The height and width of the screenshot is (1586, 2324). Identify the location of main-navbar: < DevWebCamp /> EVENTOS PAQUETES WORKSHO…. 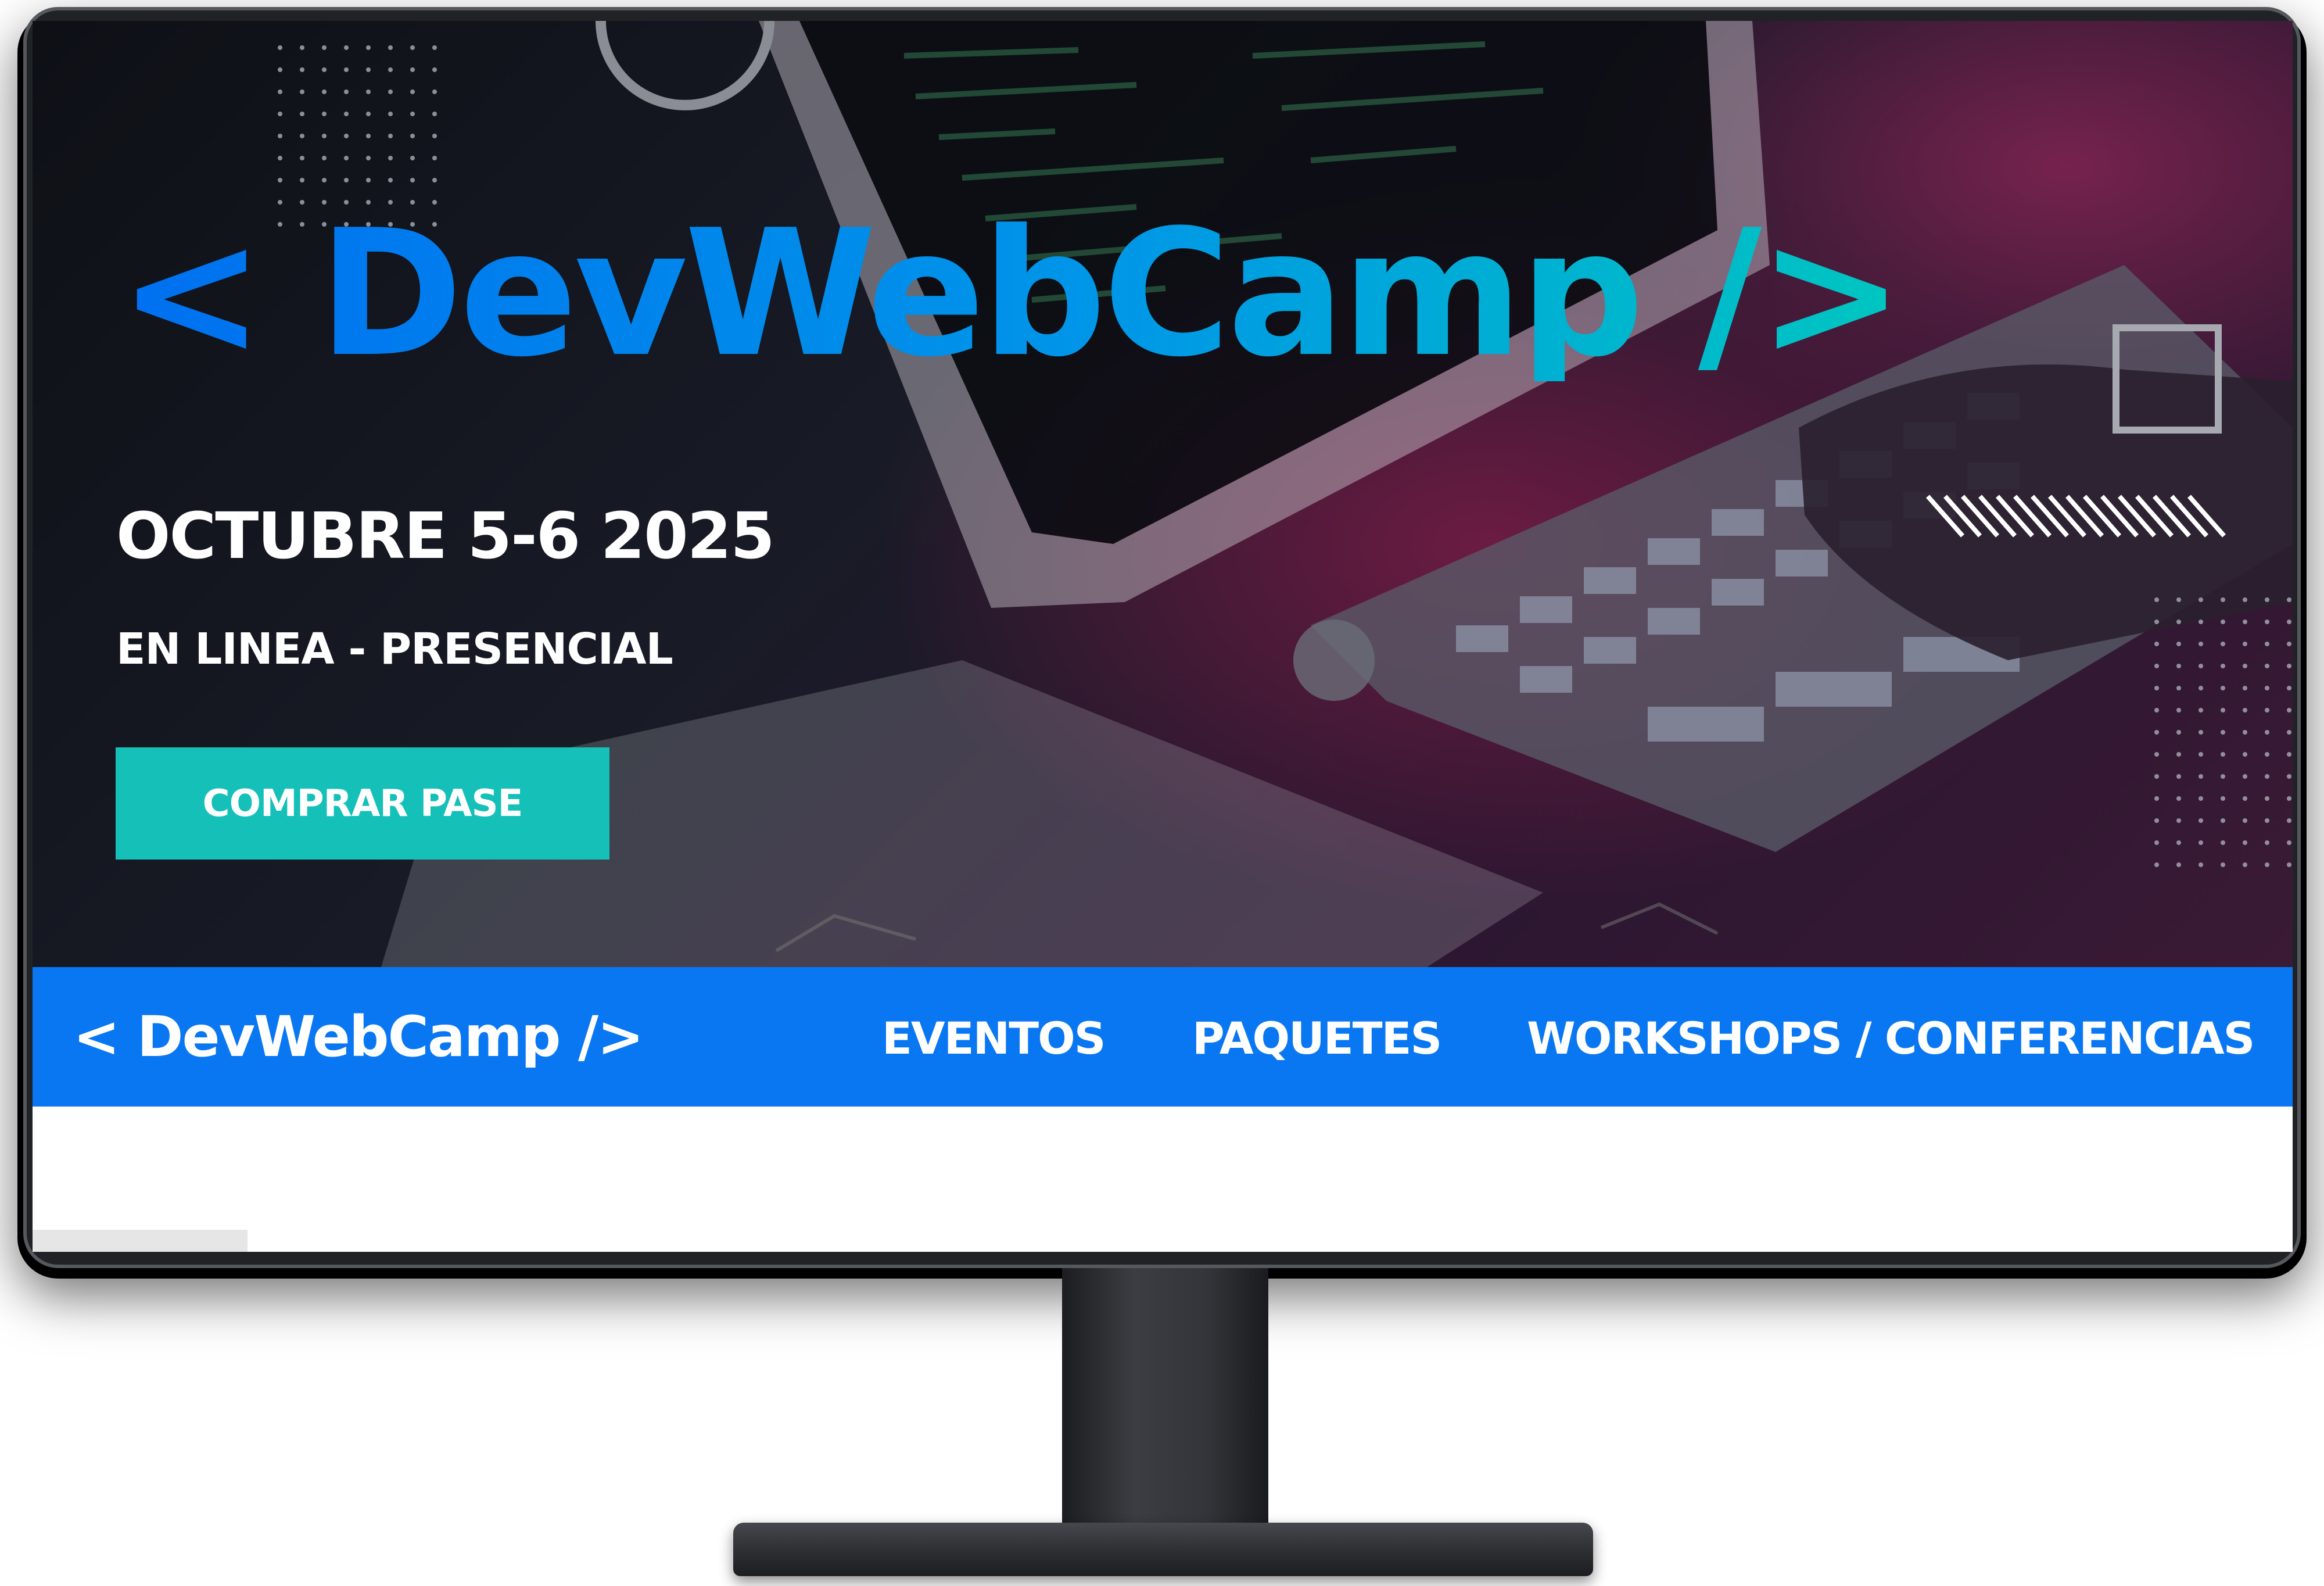
(1163, 1037).